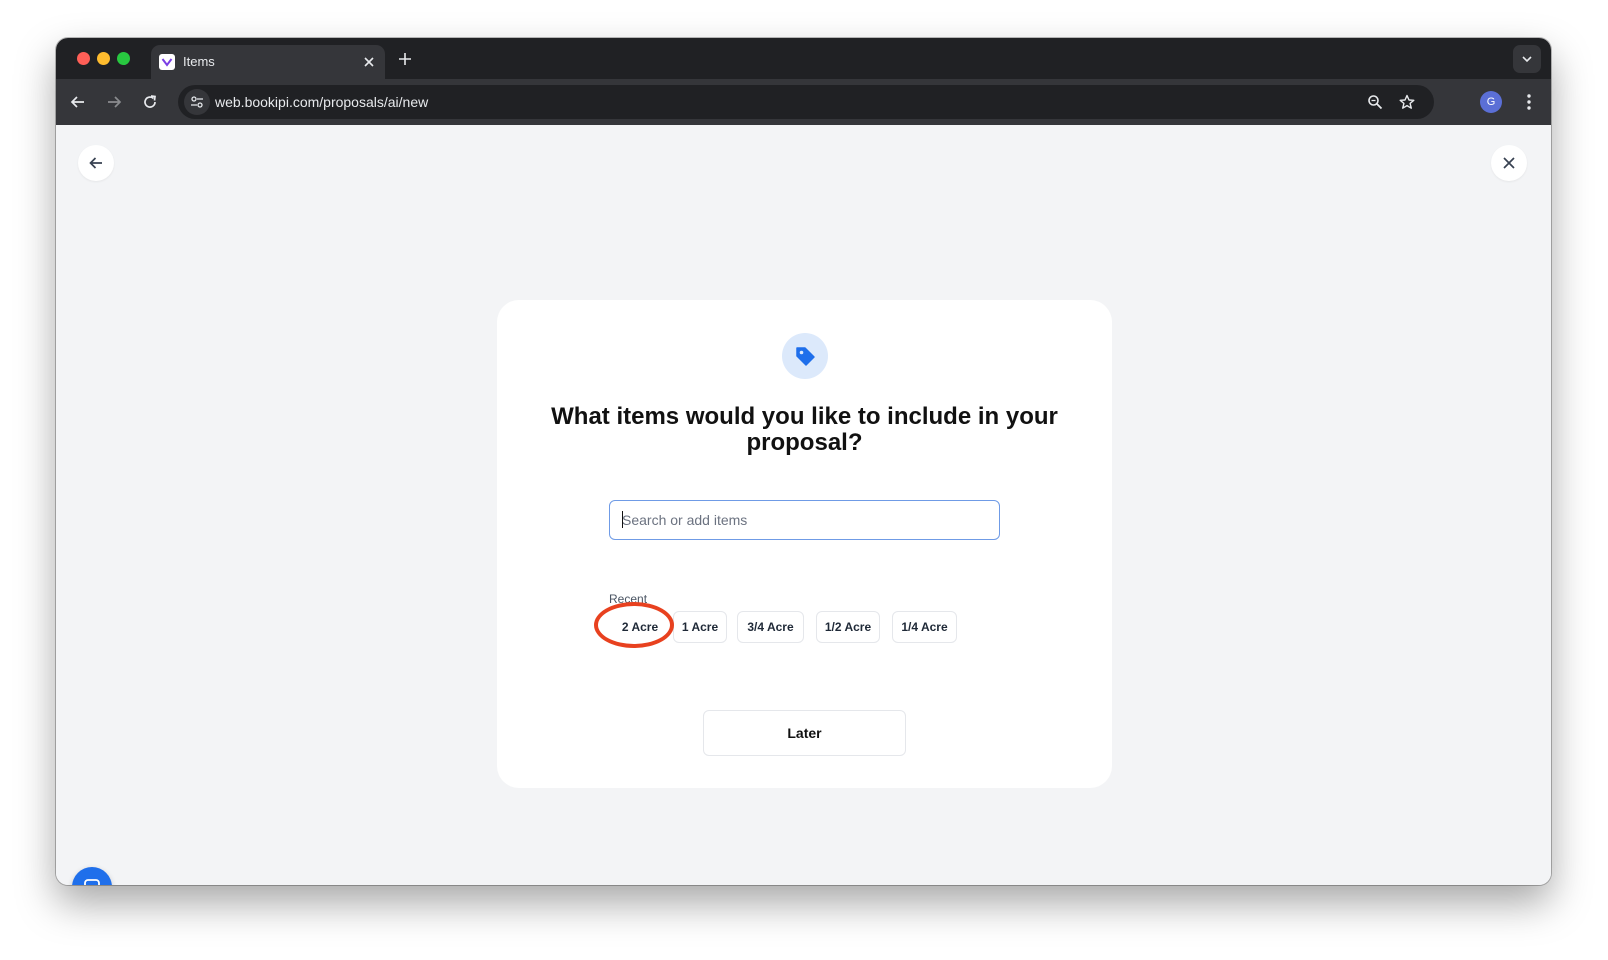 The image size is (1608, 960). I want to click on address-bar: web.bookipi.com/proposals/ai/new, so click(806, 102).